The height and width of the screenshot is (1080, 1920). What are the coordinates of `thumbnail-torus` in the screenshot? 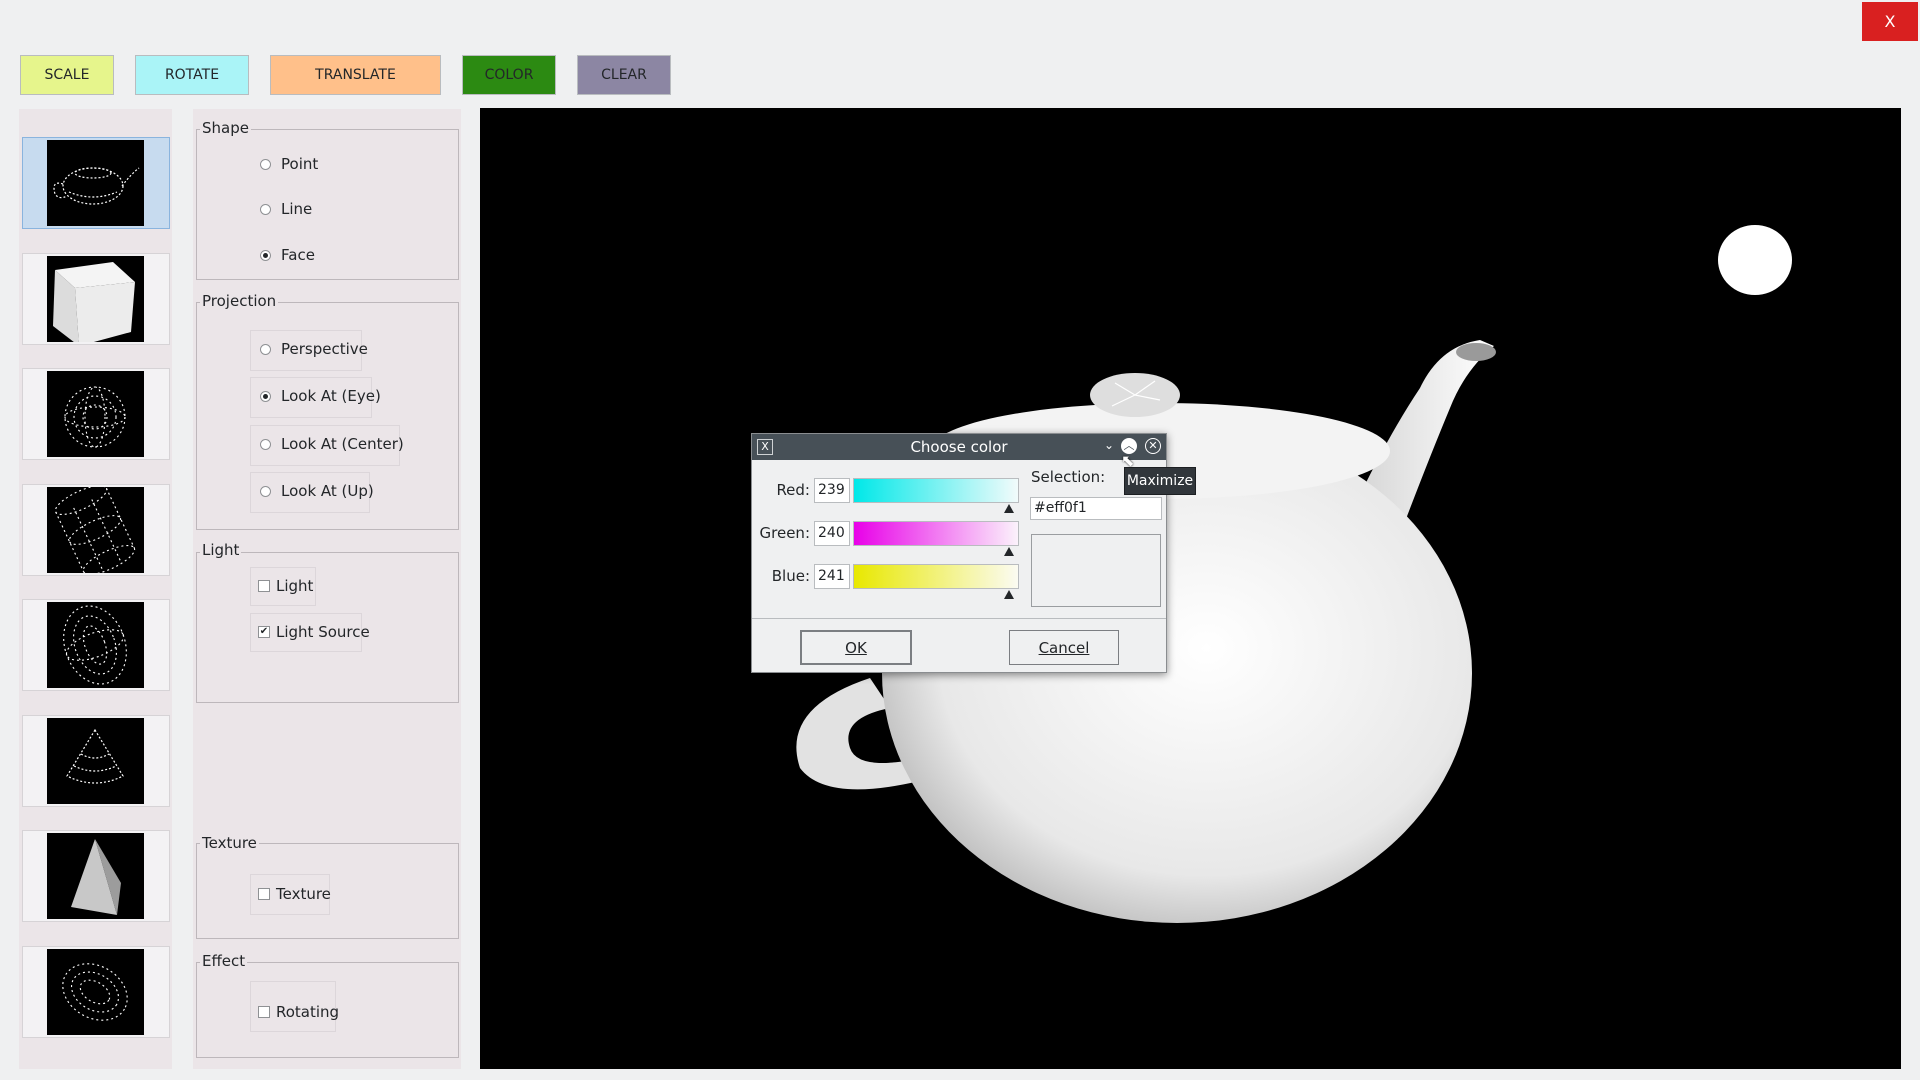 It's located at (96, 992).